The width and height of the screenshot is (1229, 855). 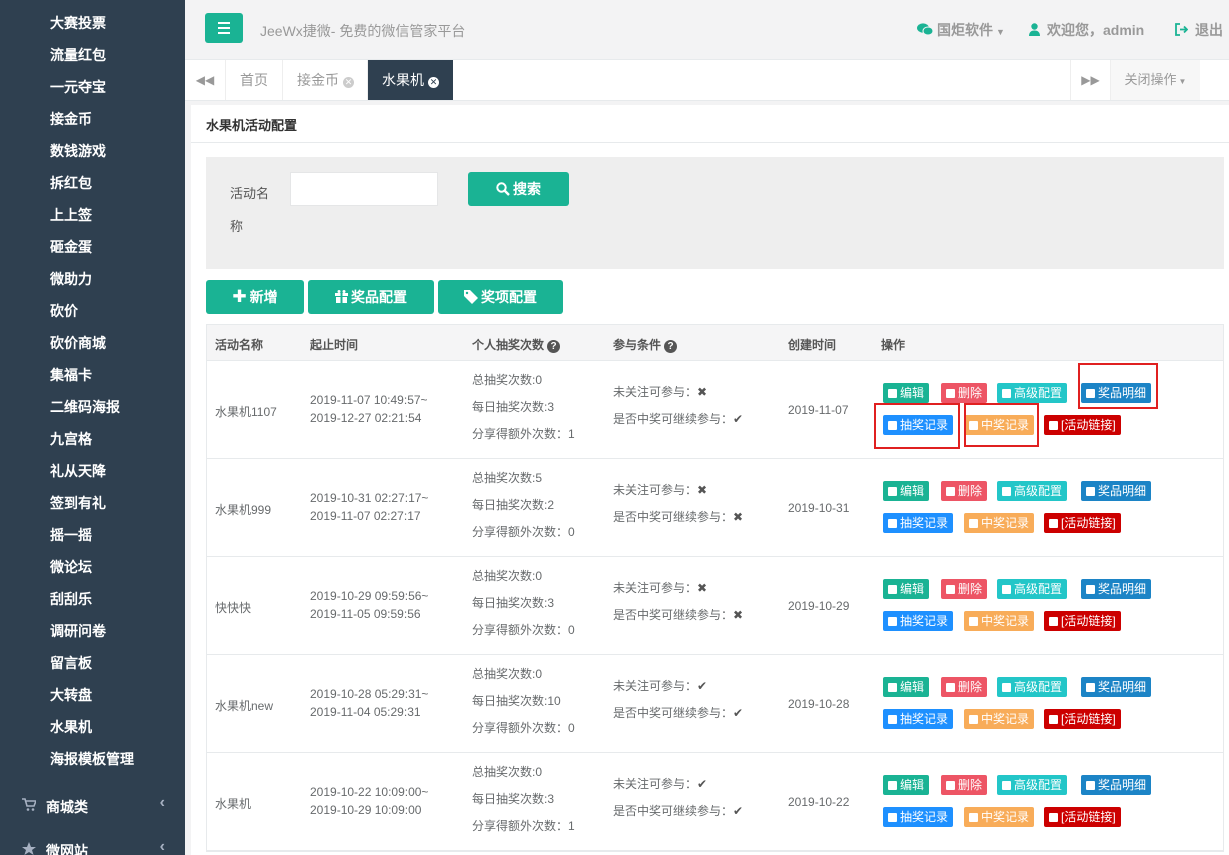 What do you see at coordinates (224, 23) in the screenshot?
I see `bars-icon` at bounding box center [224, 23].